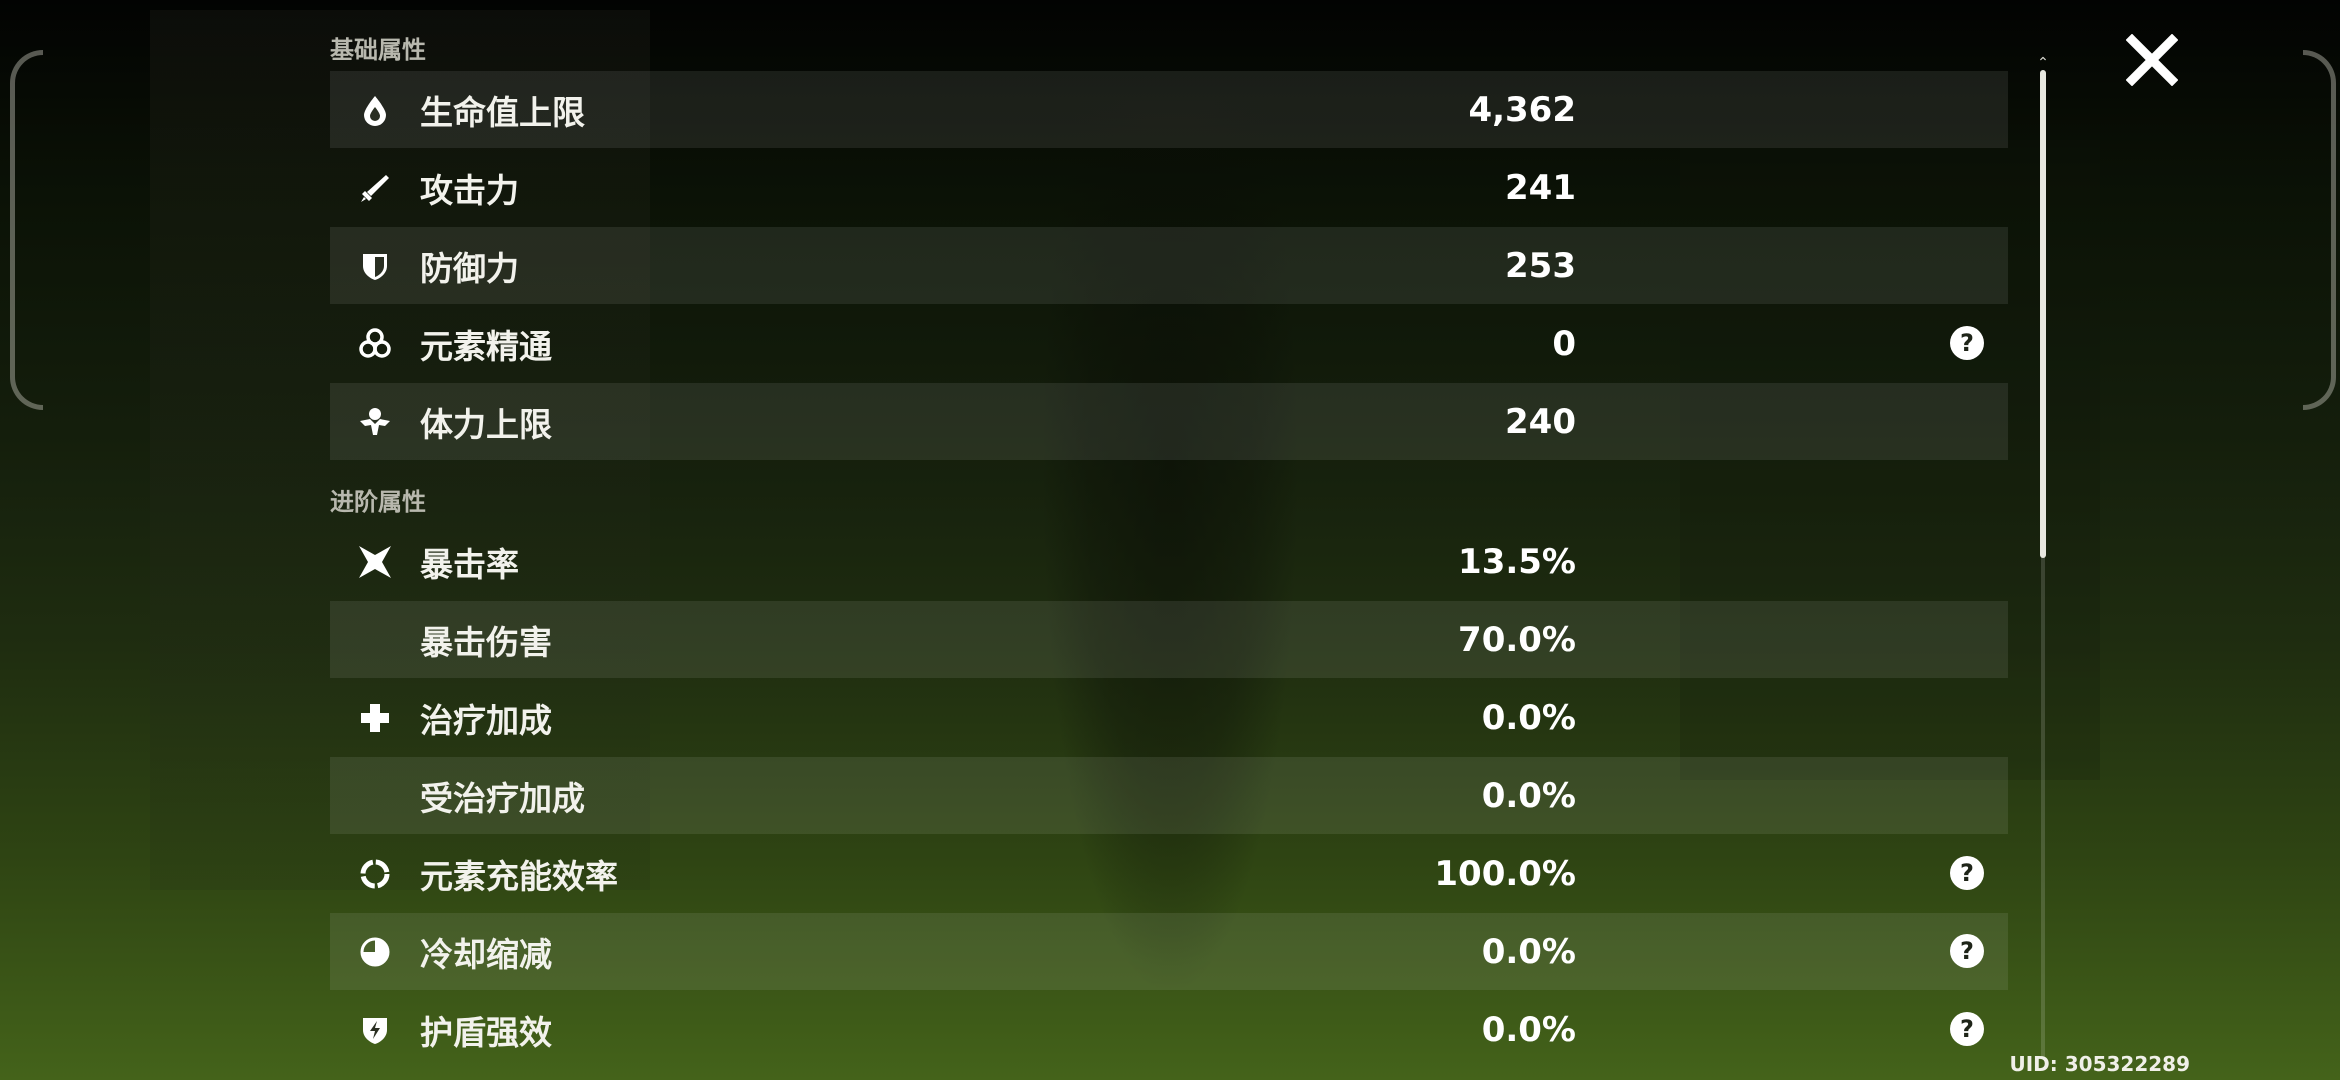 The height and width of the screenshot is (1080, 2340). What do you see at coordinates (1169, 265) in the screenshot?
I see `stat-row-def: 防御力 253` at bounding box center [1169, 265].